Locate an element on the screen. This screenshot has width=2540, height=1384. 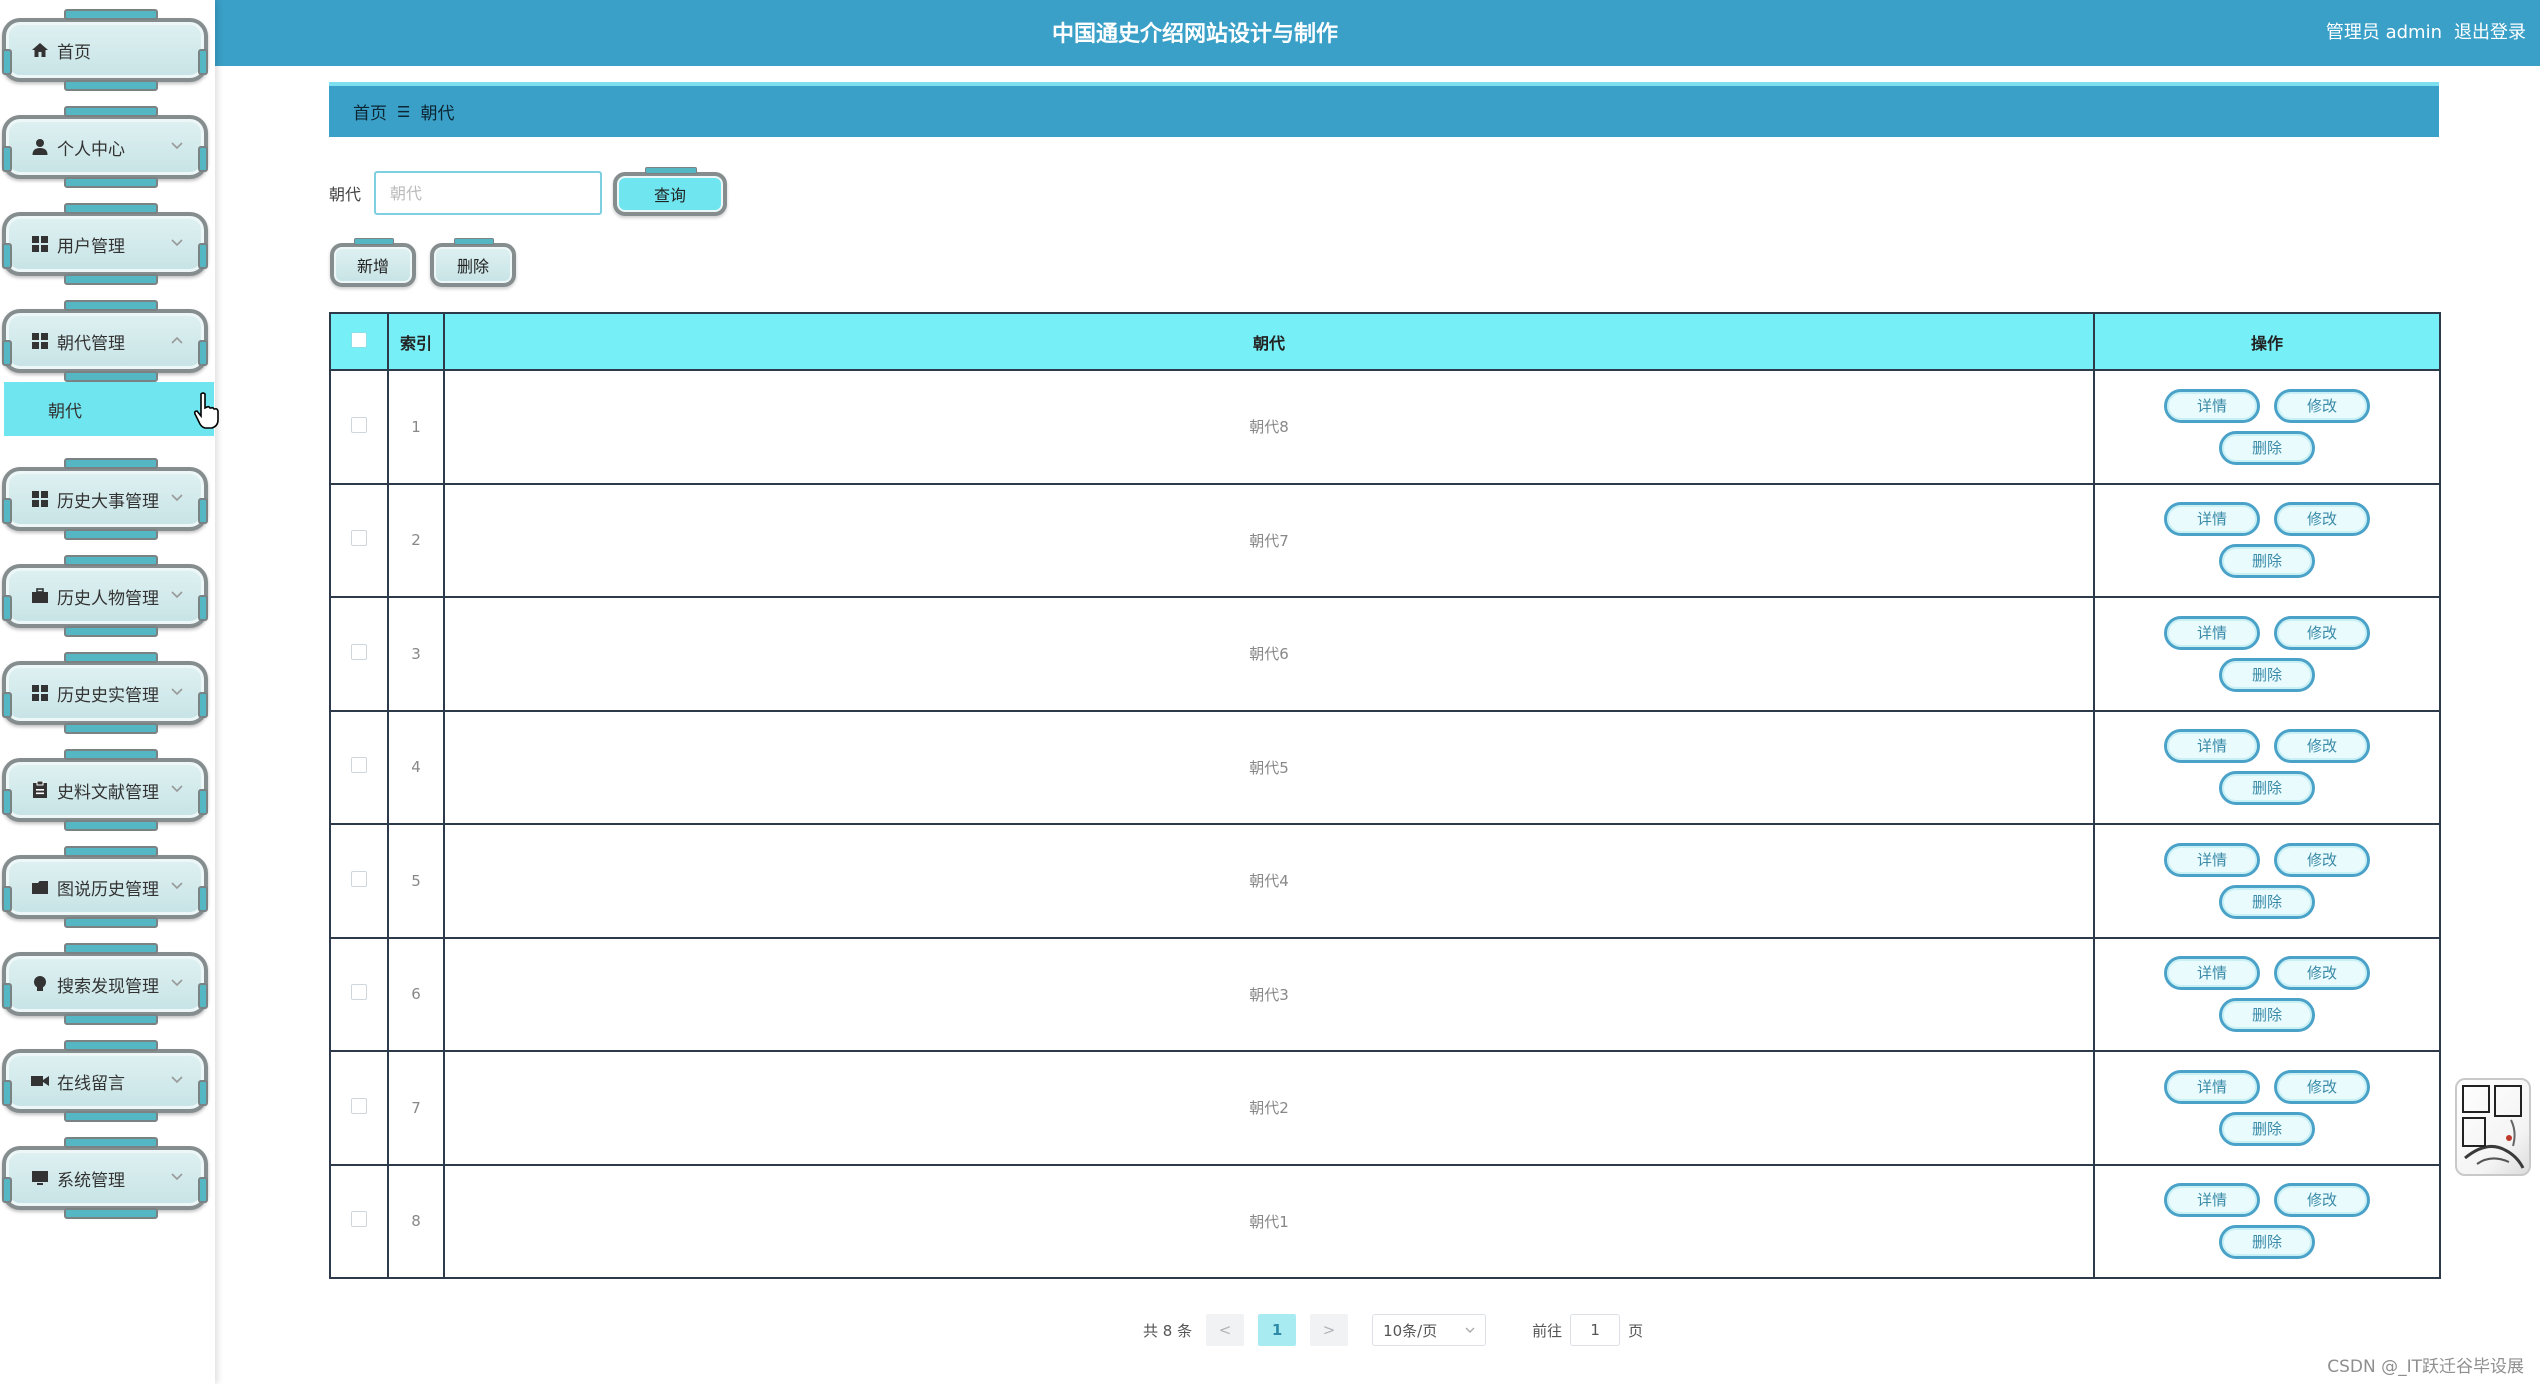
add-button: 新增 is located at coordinates (373, 262).